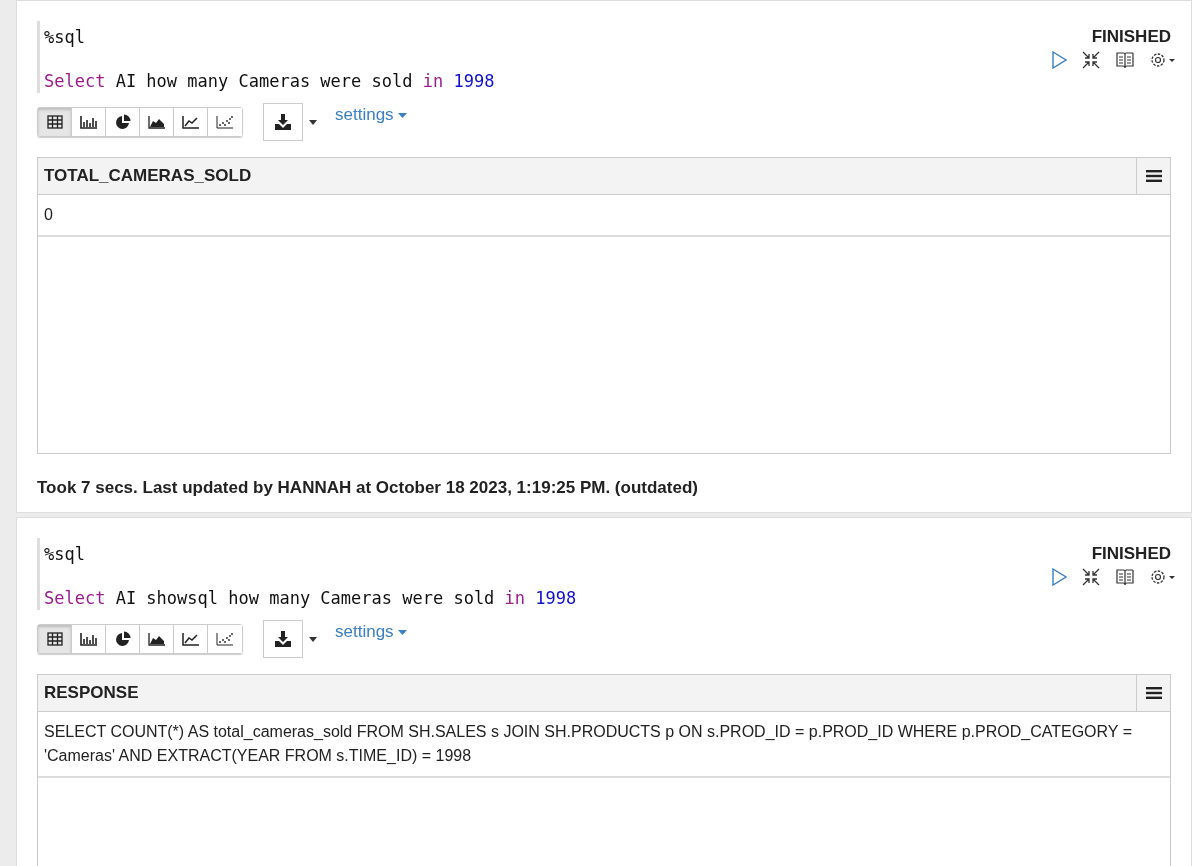  Describe the element at coordinates (269, 81) in the screenshot. I see `code-line: Select AI how many Cameras were sold in 1998` at that location.